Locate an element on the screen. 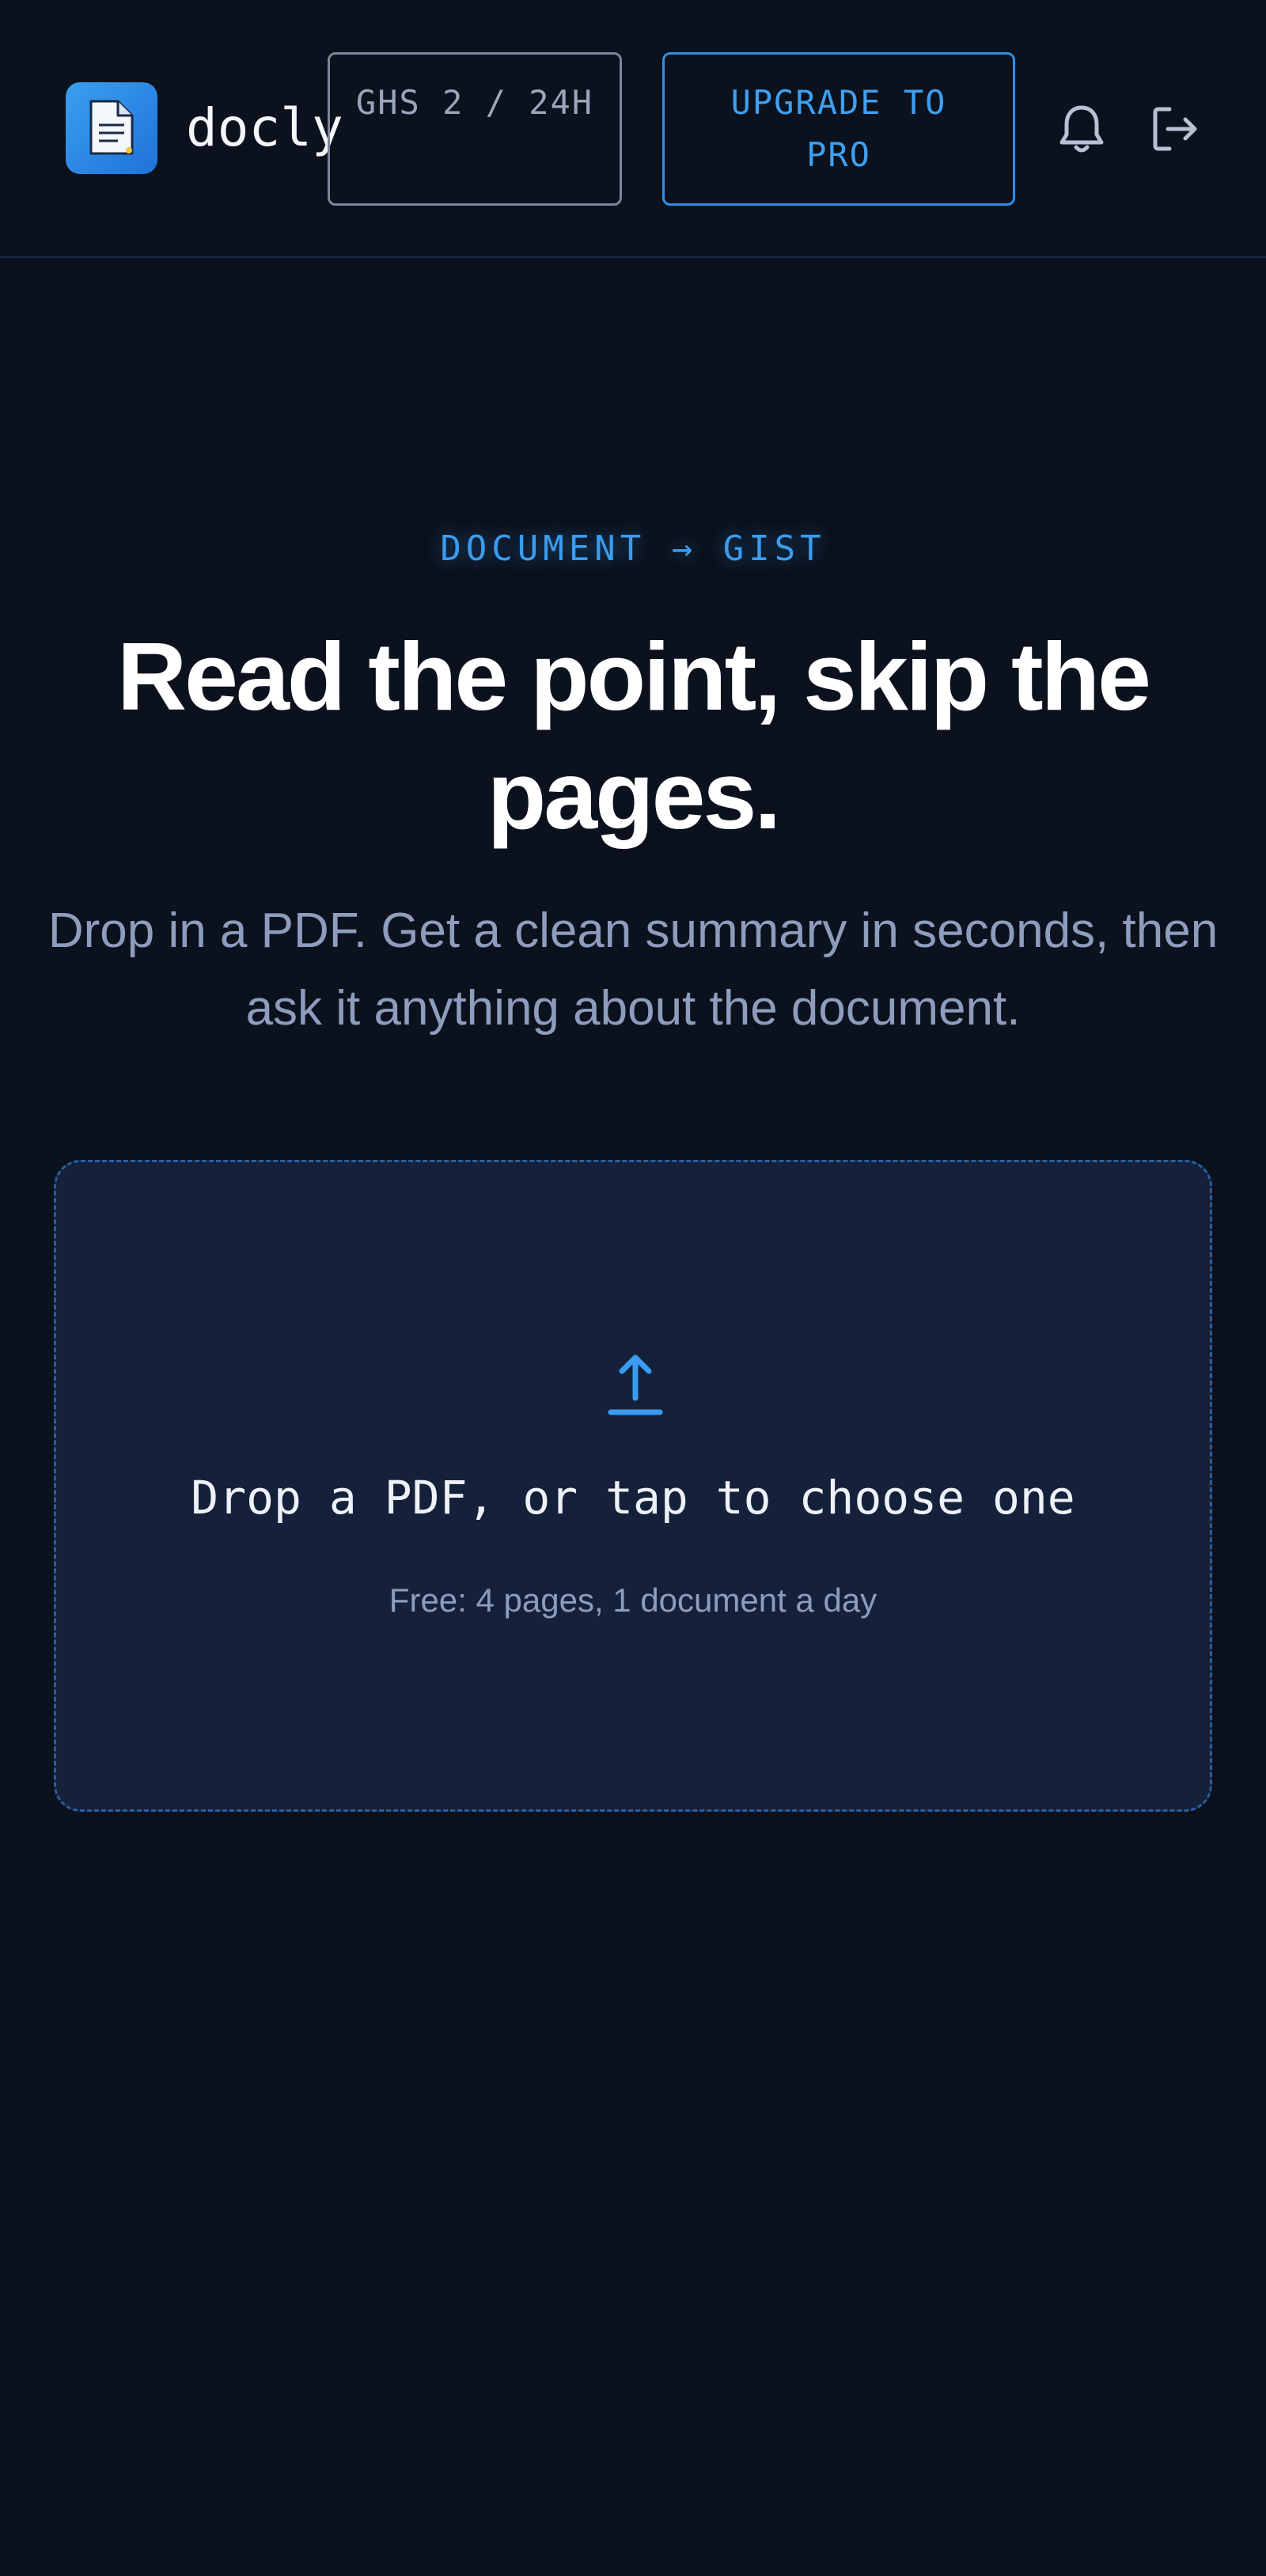 The width and height of the screenshot is (1266, 2576). logout-icon is located at coordinates (1175, 129).